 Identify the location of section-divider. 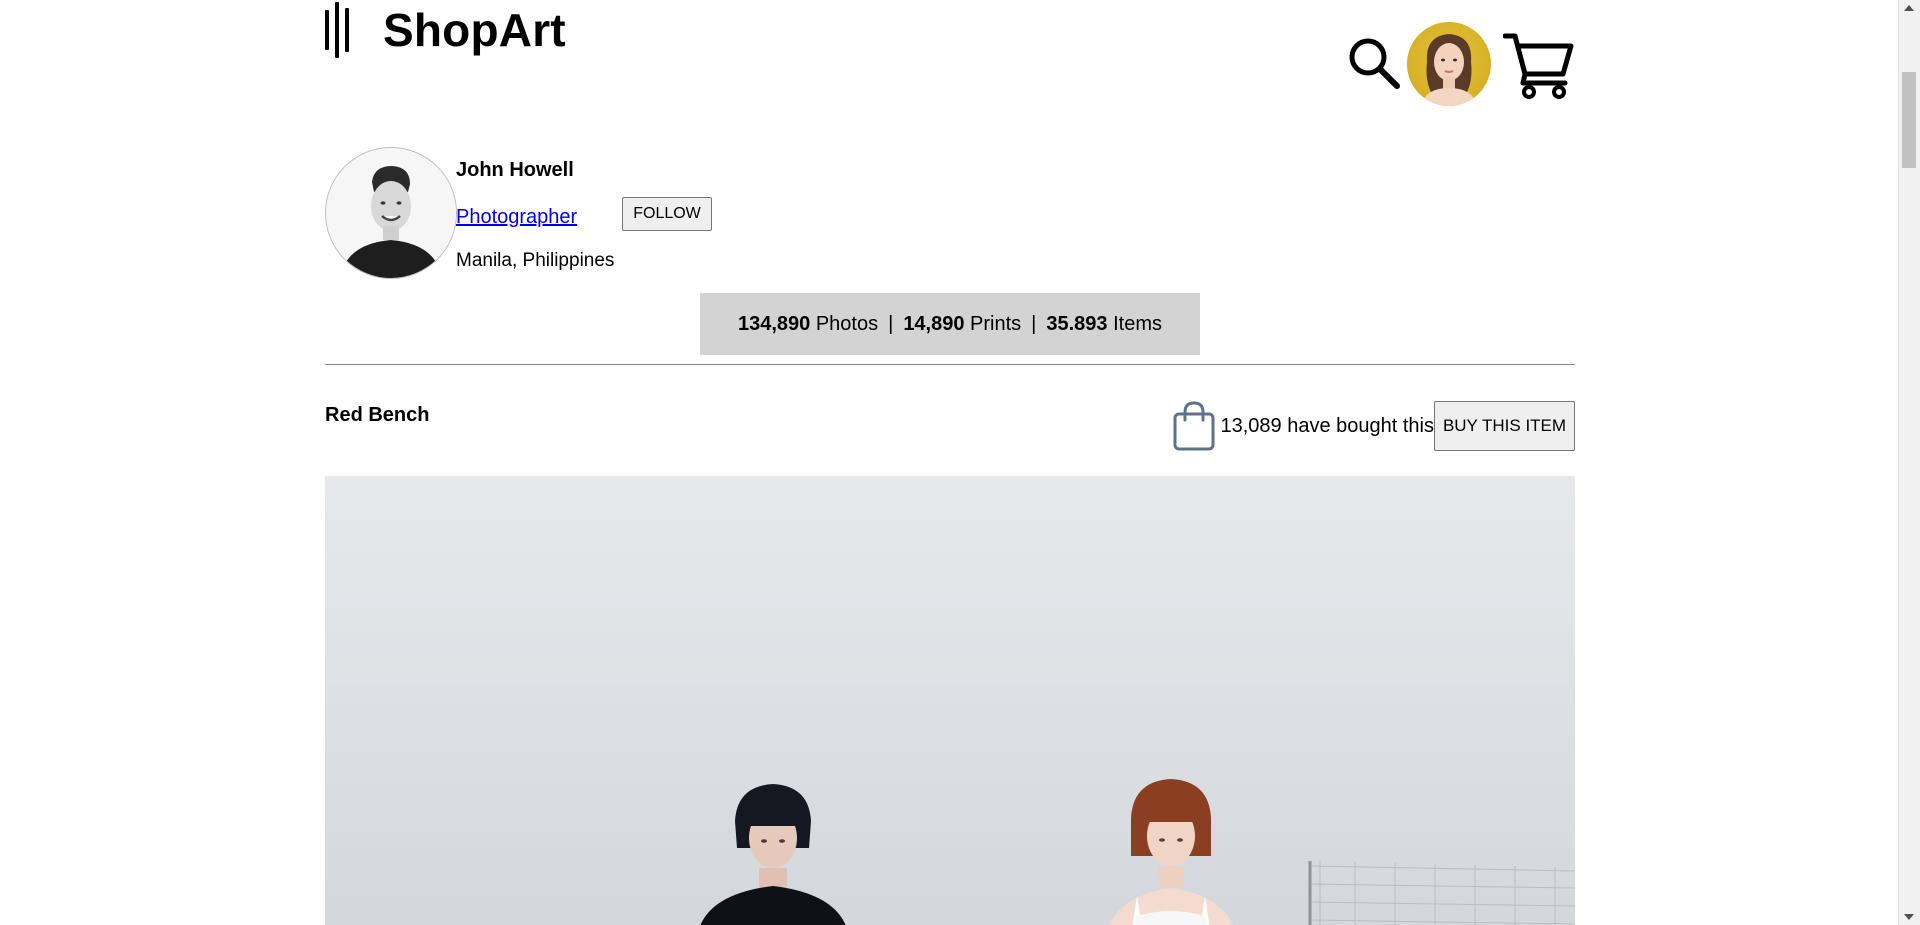
(950, 364).